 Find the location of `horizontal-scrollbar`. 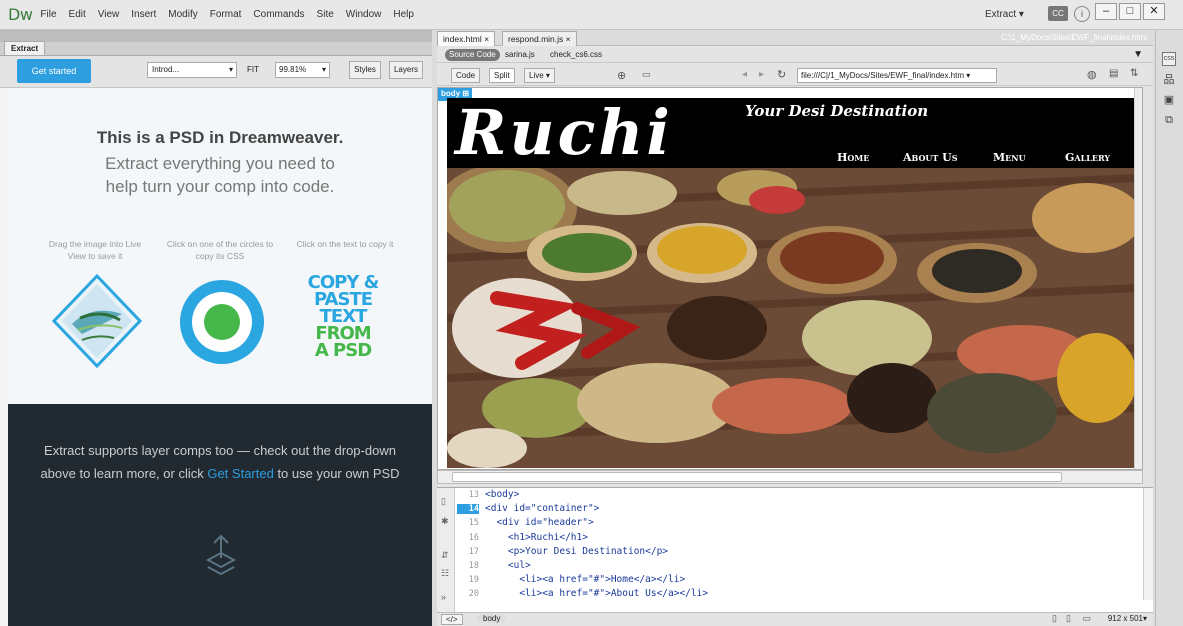

horizontal-scrollbar is located at coordinates (790, 477).